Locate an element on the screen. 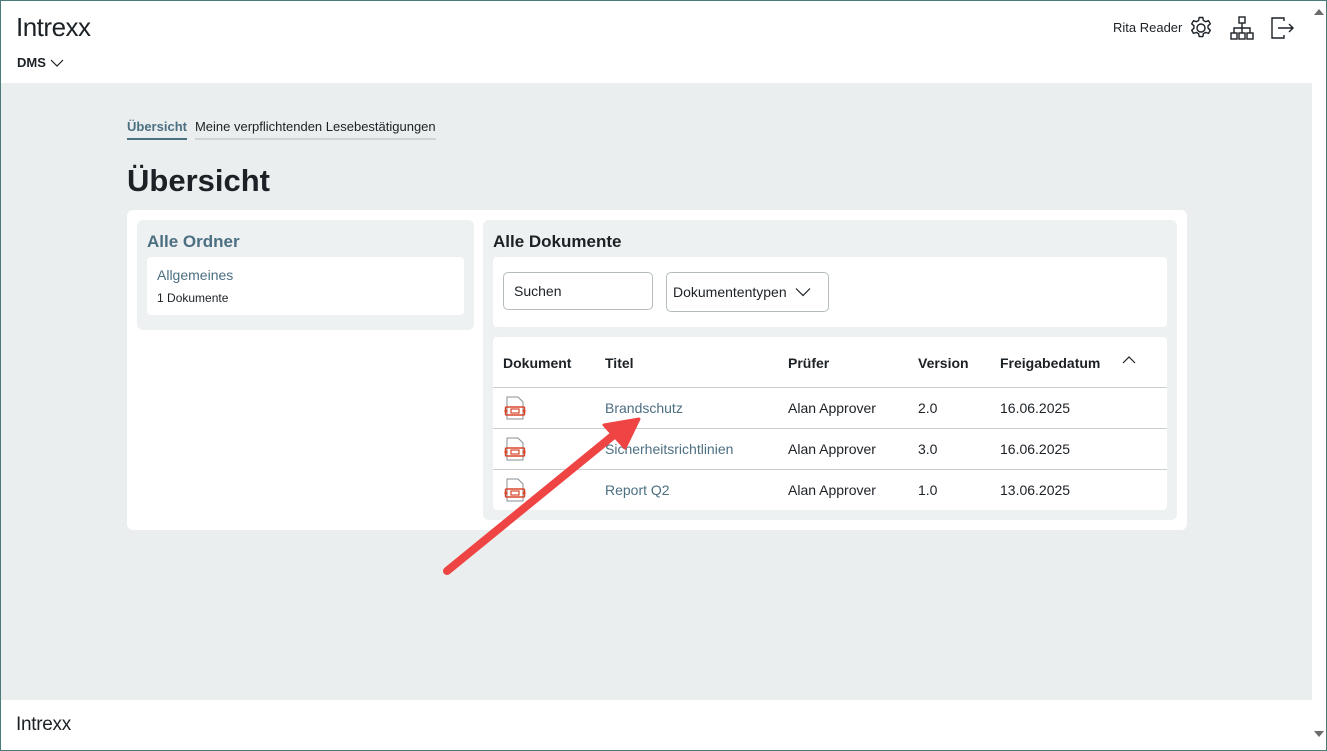 The image size is (1327, 751). column-header-version: Version is located at coordinates (943, 363).